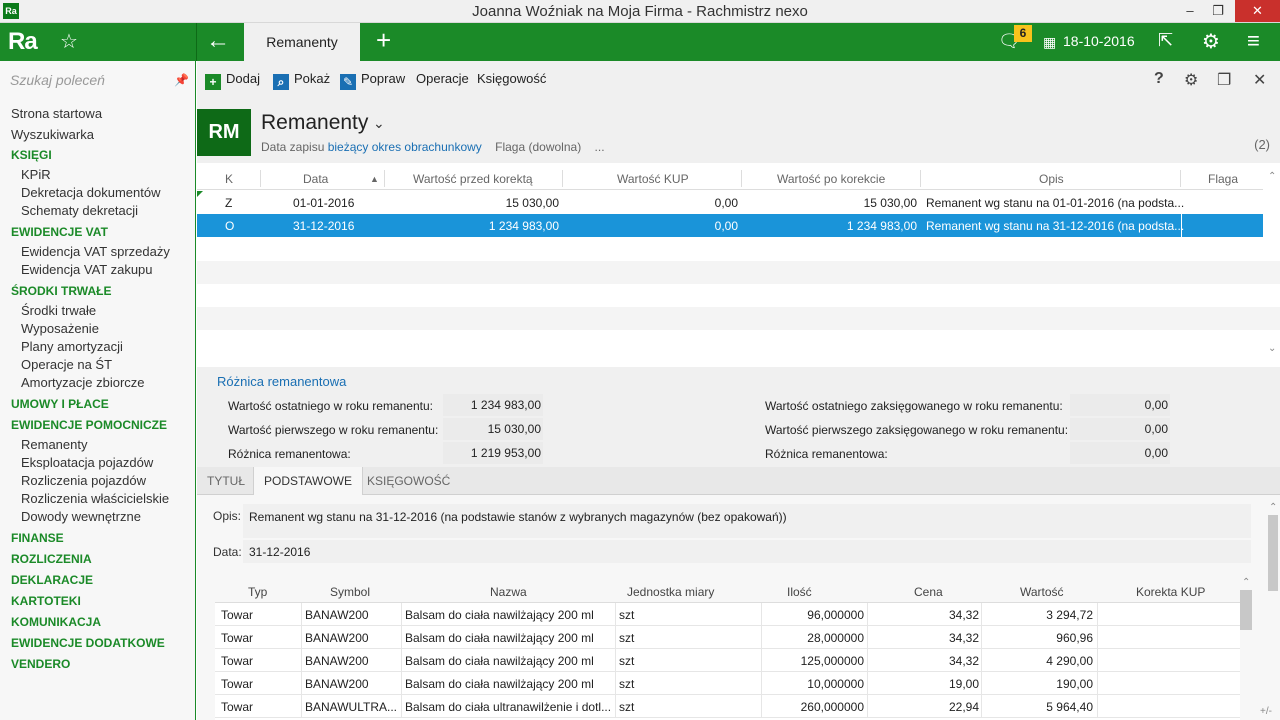  Describe the element at coordinates (56, 113) in the screenshot. I see `sidebar-item: Strona startowa` at that location.